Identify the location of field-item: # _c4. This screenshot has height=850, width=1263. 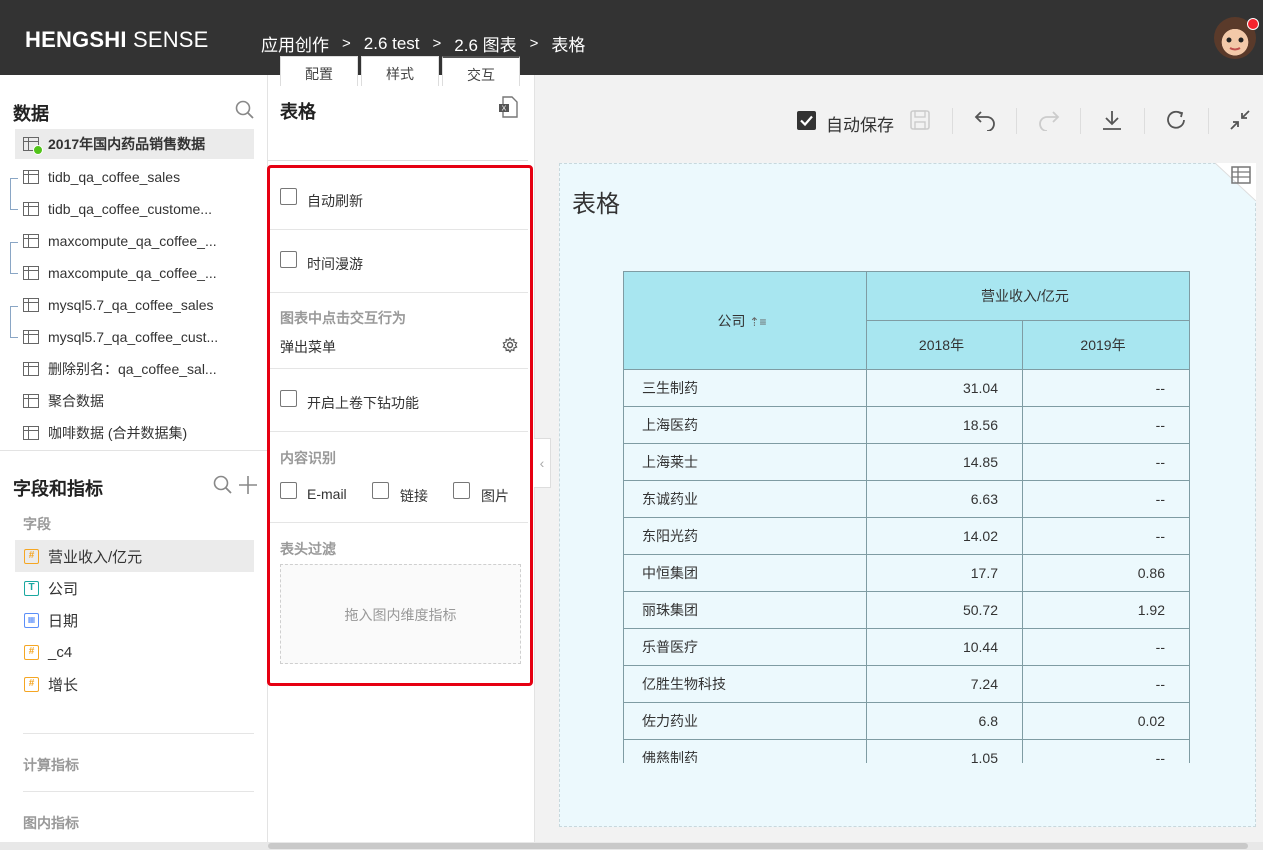
(134, 652).